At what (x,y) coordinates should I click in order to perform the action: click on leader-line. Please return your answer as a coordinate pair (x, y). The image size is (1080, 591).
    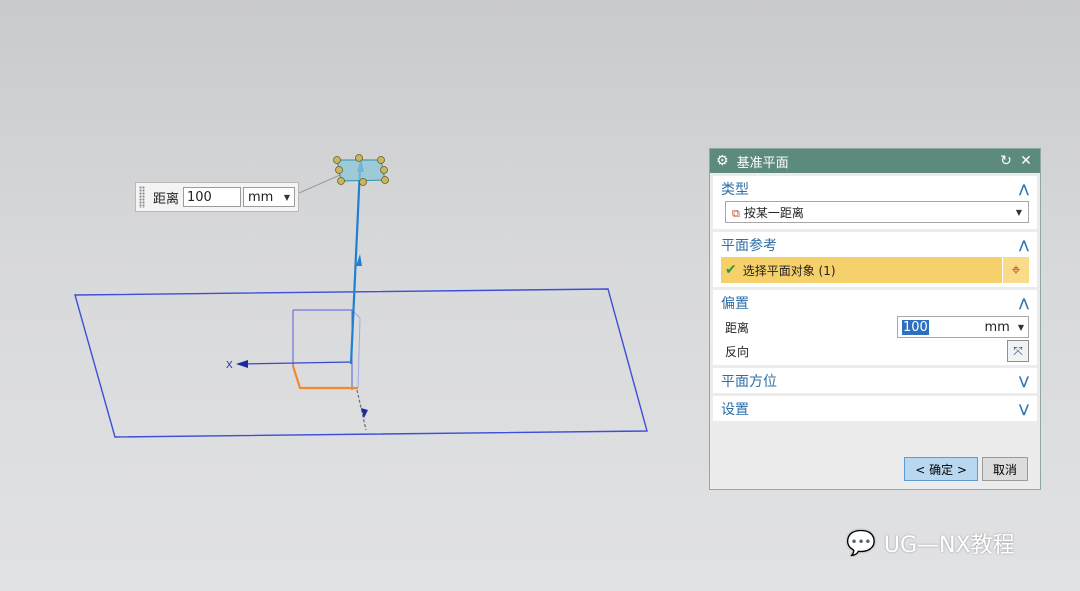
    Looking at the image, I should click on (319, 184).